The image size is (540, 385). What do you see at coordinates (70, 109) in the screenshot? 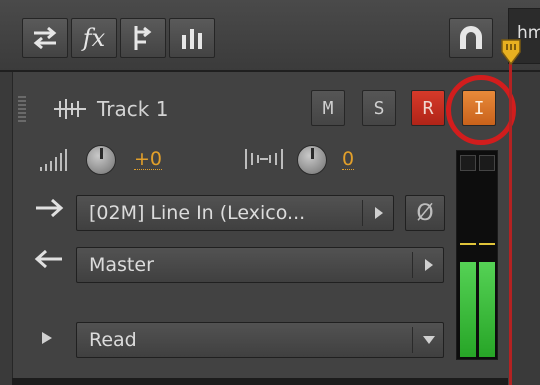
I see `waveform-track-icon` at bounding box center [70, 109].